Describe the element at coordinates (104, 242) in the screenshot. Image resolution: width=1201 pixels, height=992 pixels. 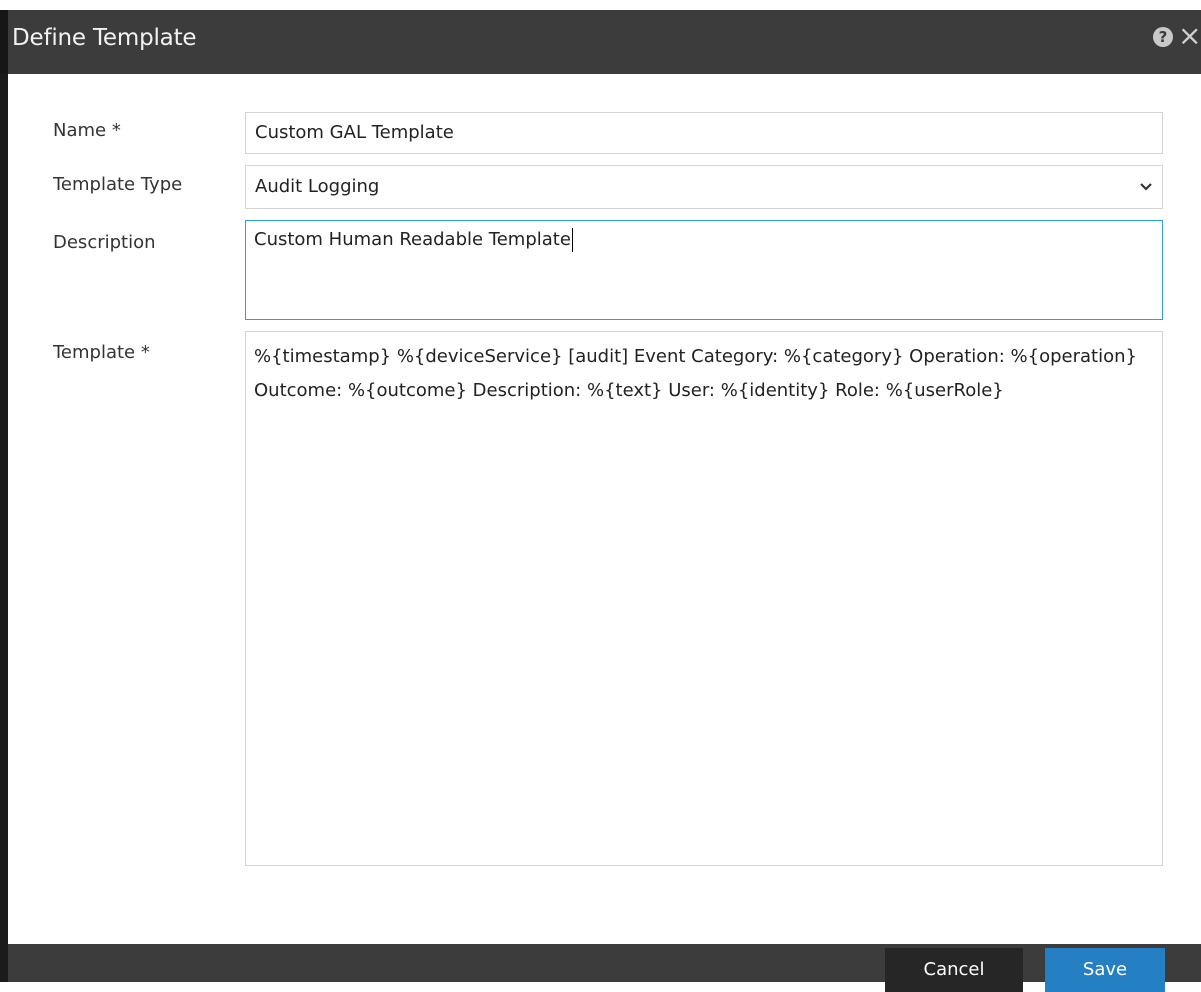
I see `description-label: Description` at that location.